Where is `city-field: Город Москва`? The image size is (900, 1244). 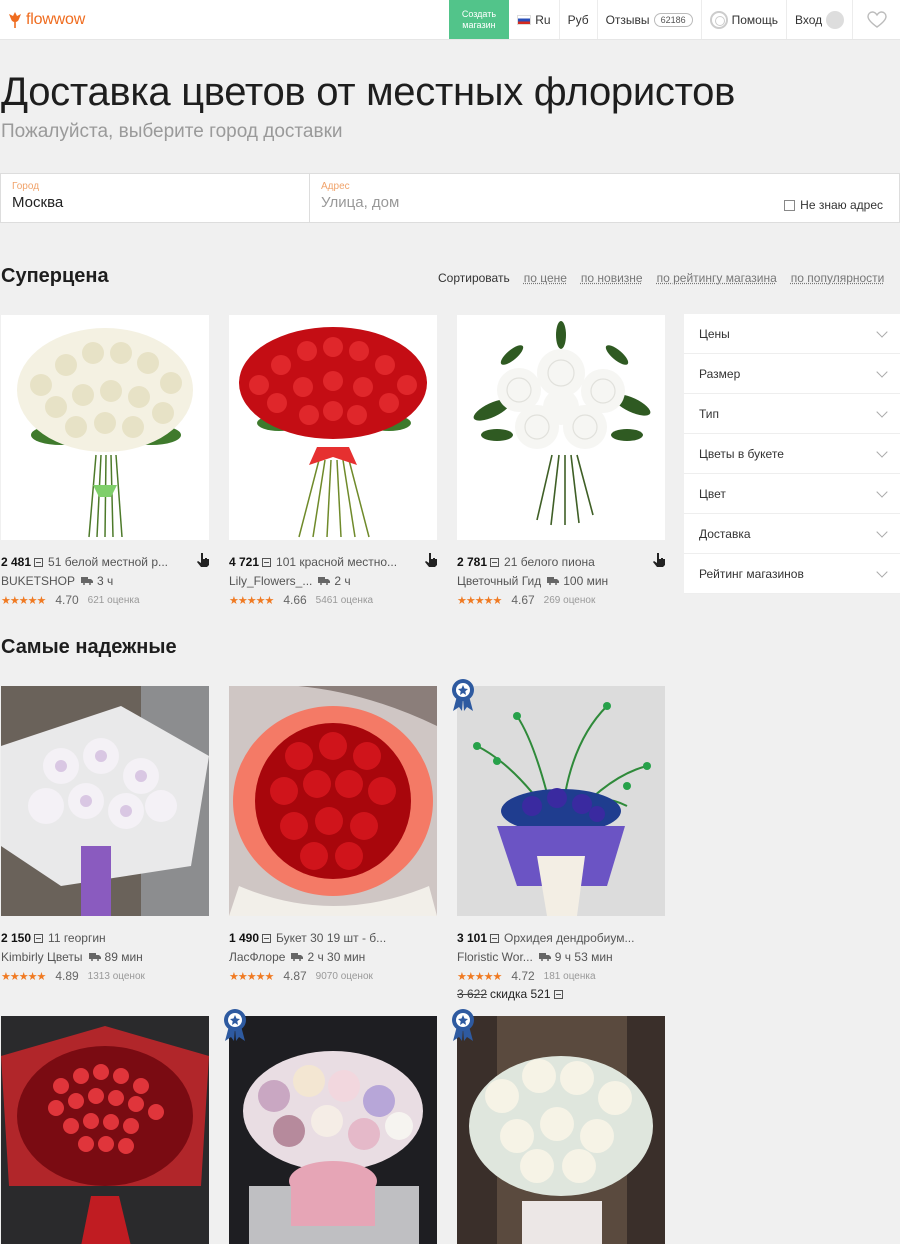 city-field: Город Москва is located at coordinates (155, 198).